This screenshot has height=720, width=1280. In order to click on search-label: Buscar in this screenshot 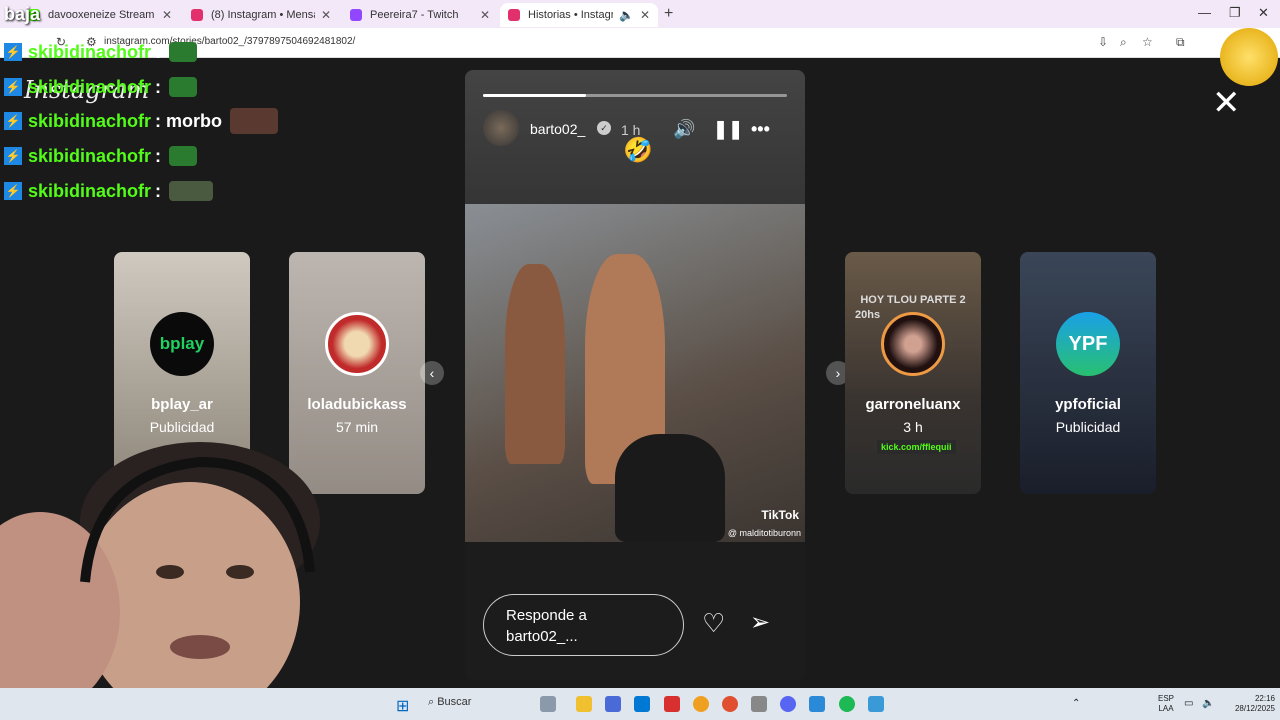, I will do `click(454, 702)`.